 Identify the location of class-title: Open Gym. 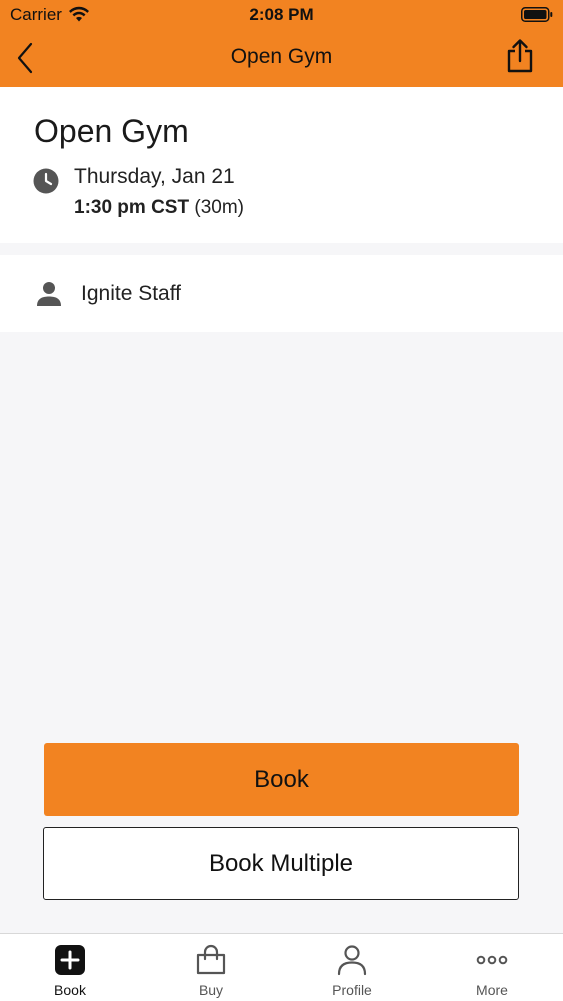
(111, 131).